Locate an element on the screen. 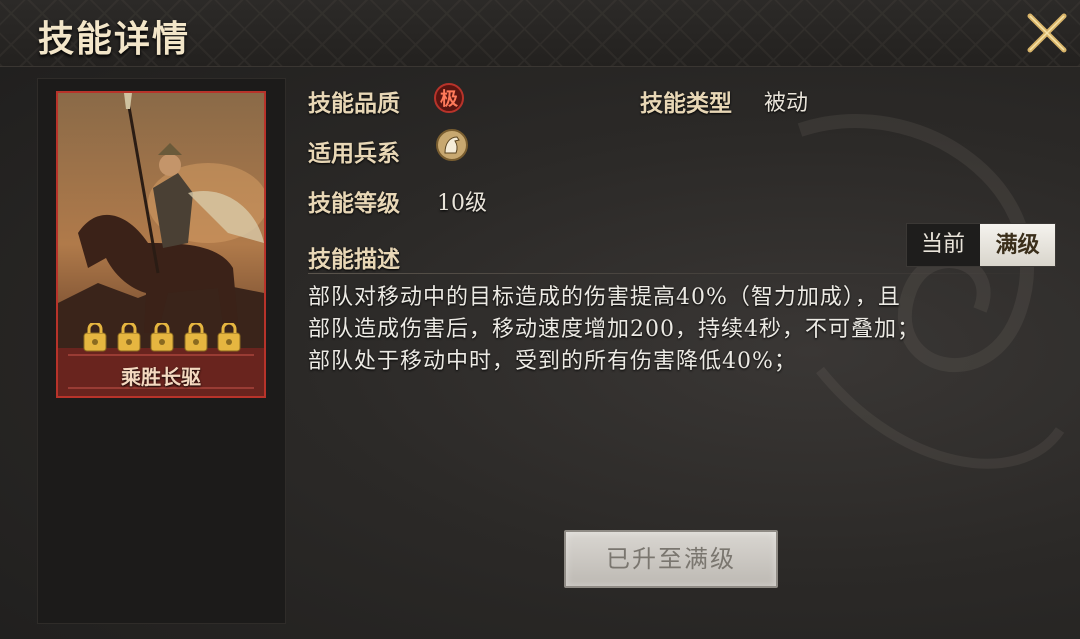  description-label: 技能描述 is located at coordinates (354, 259).